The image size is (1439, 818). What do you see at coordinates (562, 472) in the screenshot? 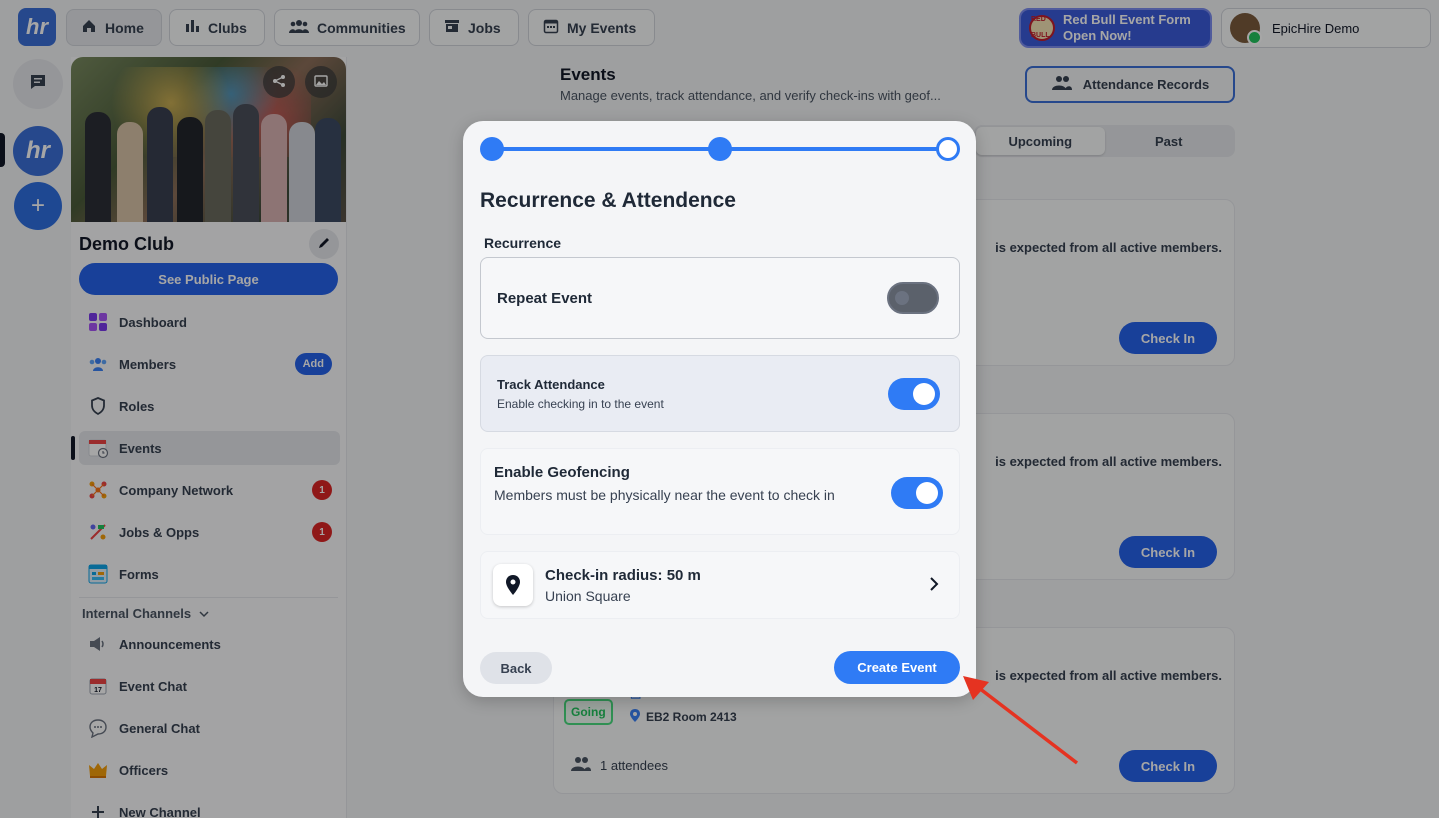
I see `geofencing-title: Enable Geofencing` at bounding box center [562, 472].